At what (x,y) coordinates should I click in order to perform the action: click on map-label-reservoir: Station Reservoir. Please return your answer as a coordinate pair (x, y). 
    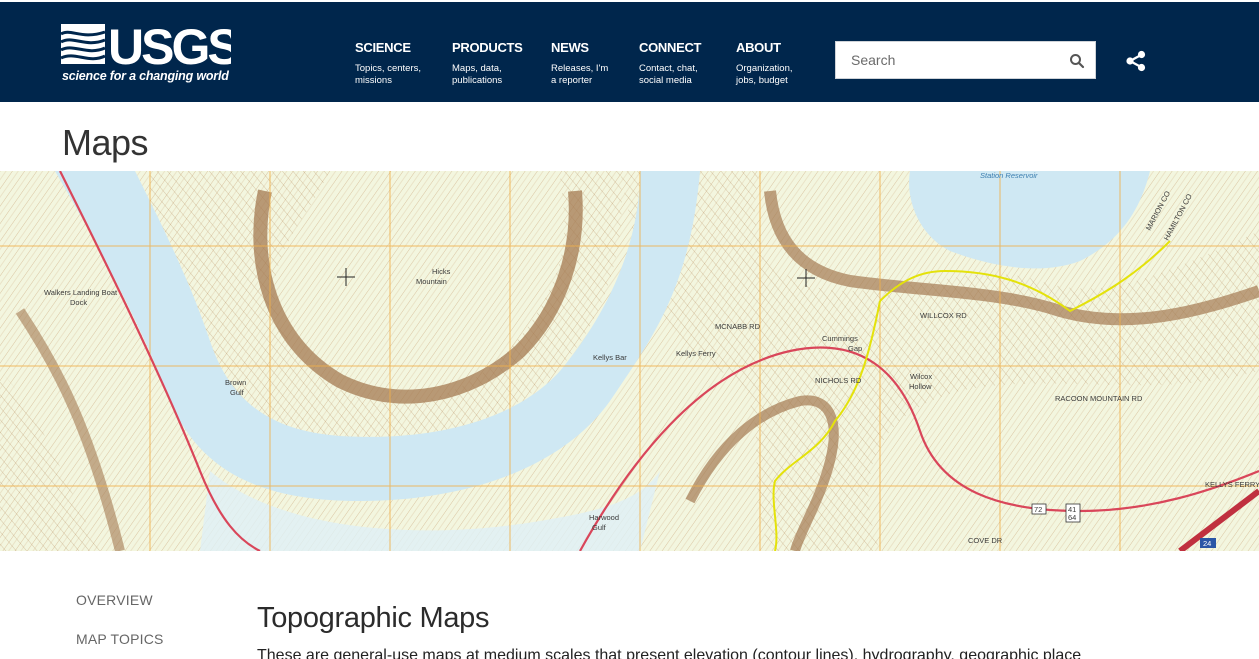
    Looking at the image, I should click on (1009, 175).